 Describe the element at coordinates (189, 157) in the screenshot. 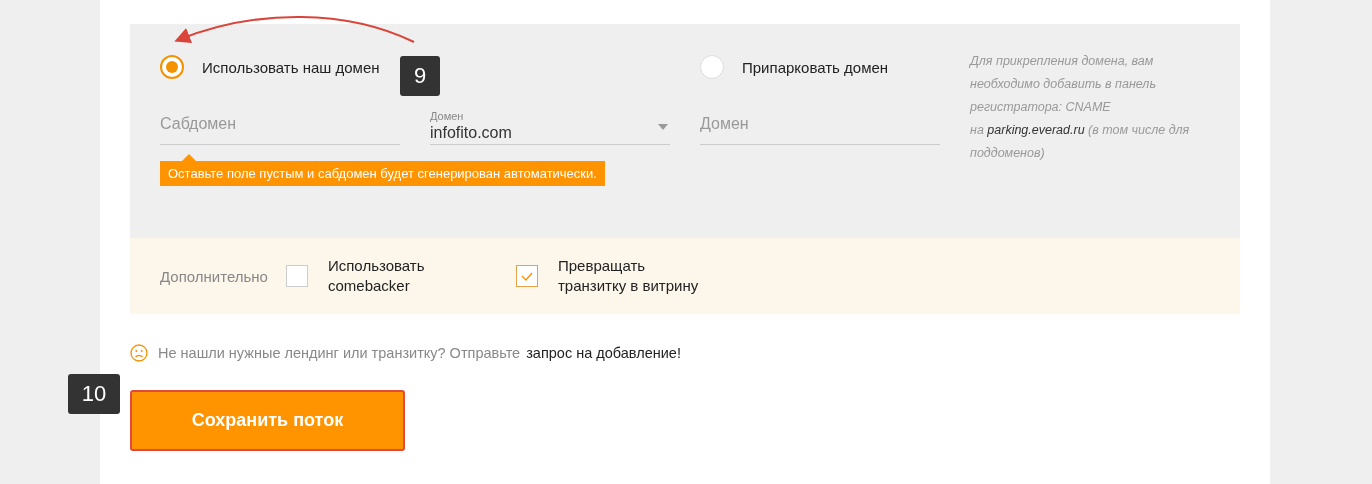

I see `tooltip-pointer` at that location.